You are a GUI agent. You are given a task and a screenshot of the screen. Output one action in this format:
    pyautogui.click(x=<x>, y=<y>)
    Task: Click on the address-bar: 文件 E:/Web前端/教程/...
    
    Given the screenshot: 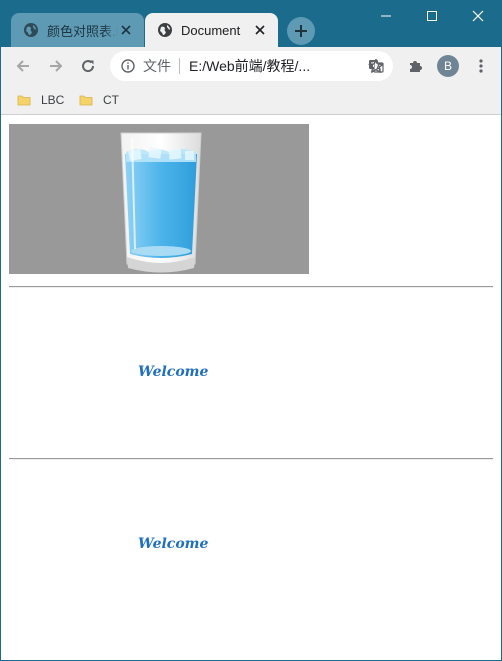 What is the action you would take?
    pyautogui.click(x=251, y=66)
    